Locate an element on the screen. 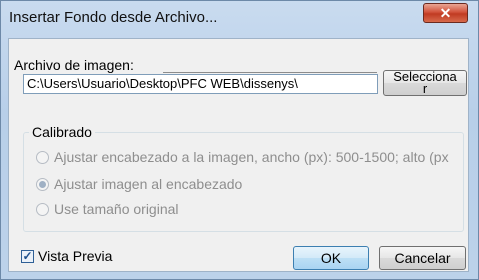 The width and height of the screenshot is (479, 280). select-button-label: Selecciona r is located at coordinates (425, 83).